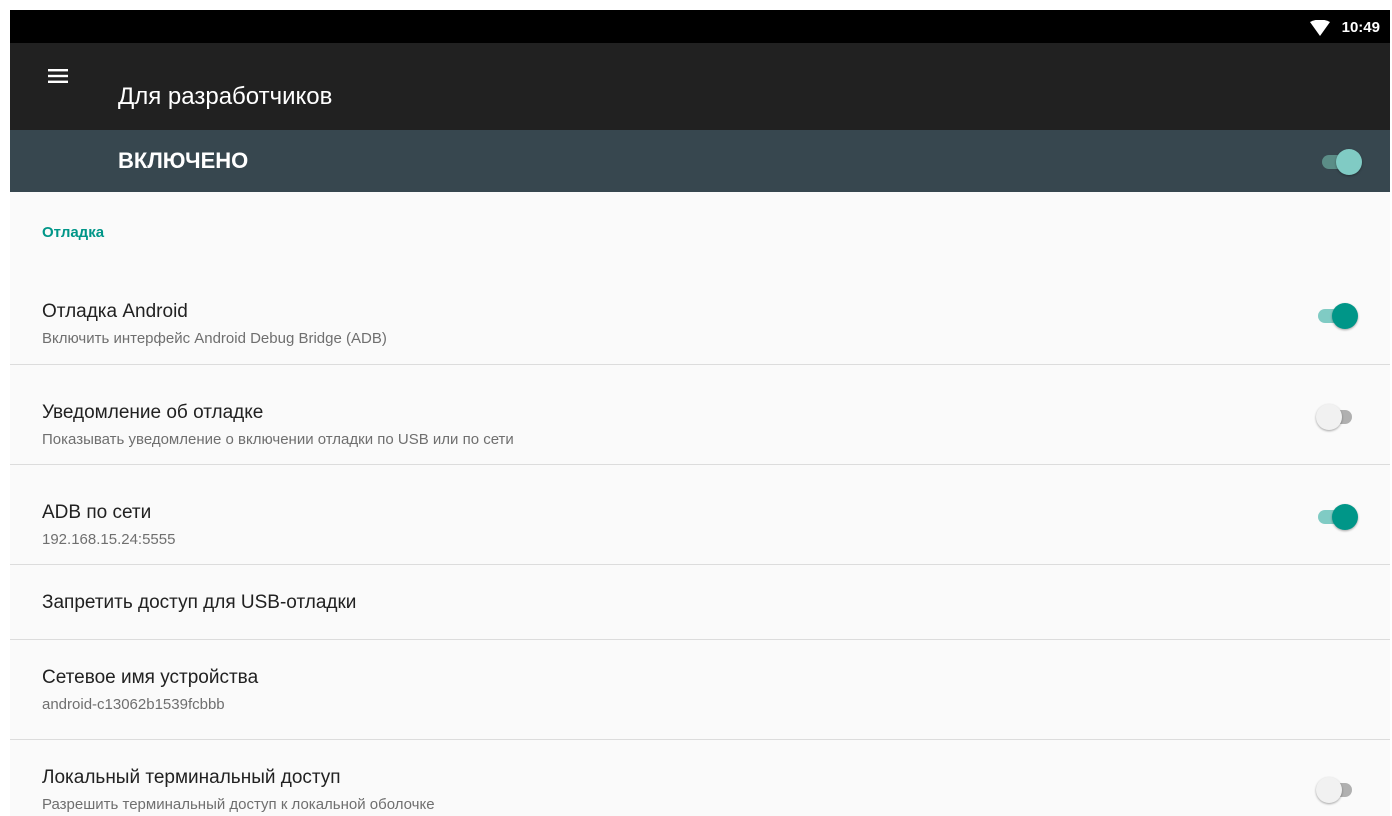 The height and width of the screenshot is (816, 1392). Describe the element at coordinates (700, 602) in the screenshot. I see `setting-revoke-usb-debugging: Запретить доступ для USB-отладки` at that location.